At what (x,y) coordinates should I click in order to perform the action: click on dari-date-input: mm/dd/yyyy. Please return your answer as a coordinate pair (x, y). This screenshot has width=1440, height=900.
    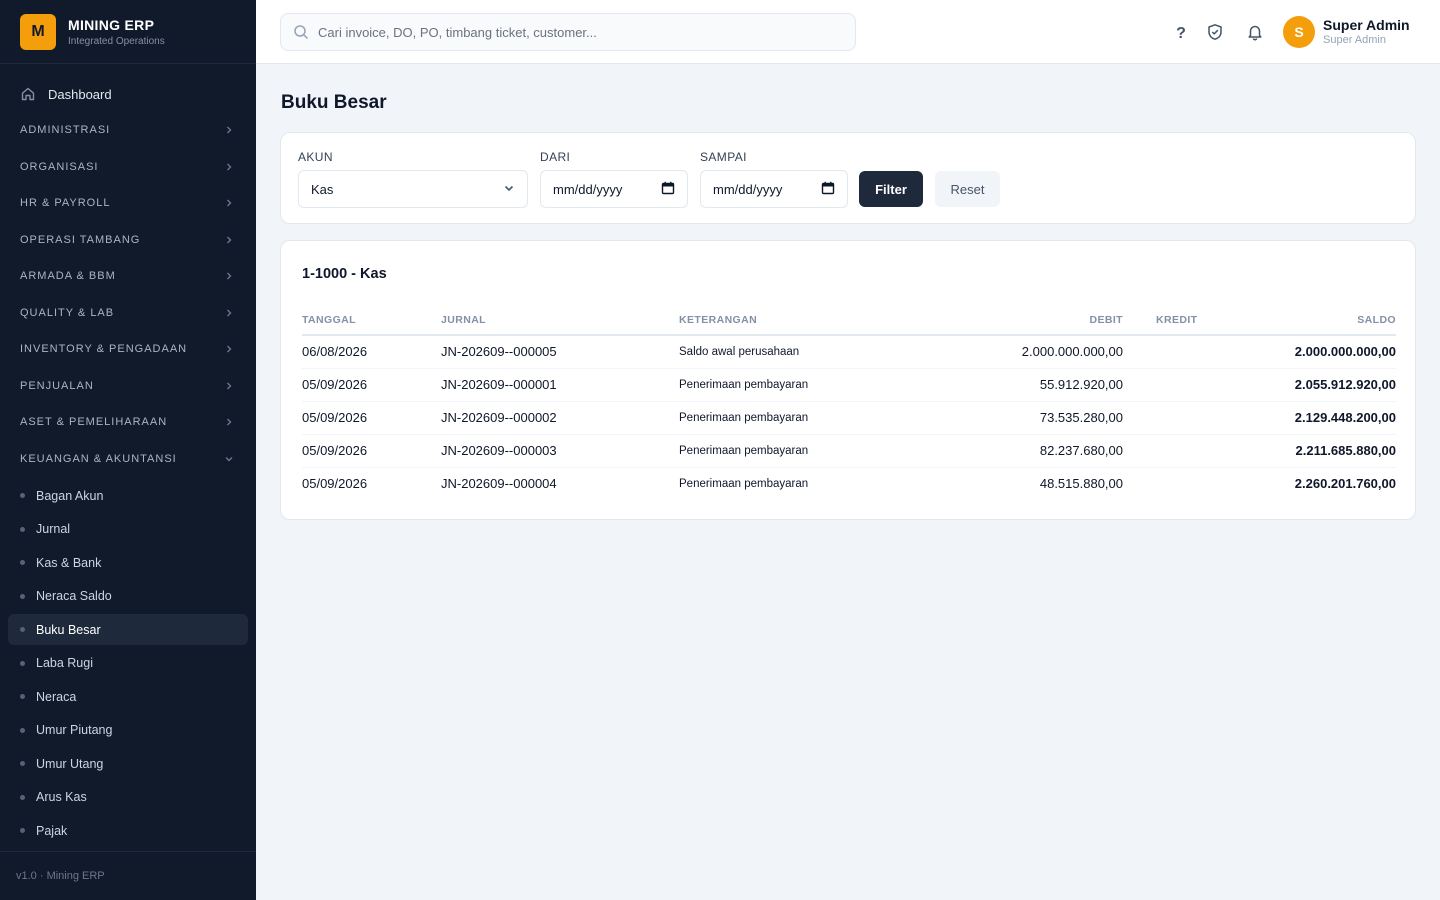
    Looking at the image, I should click on (614, 189).